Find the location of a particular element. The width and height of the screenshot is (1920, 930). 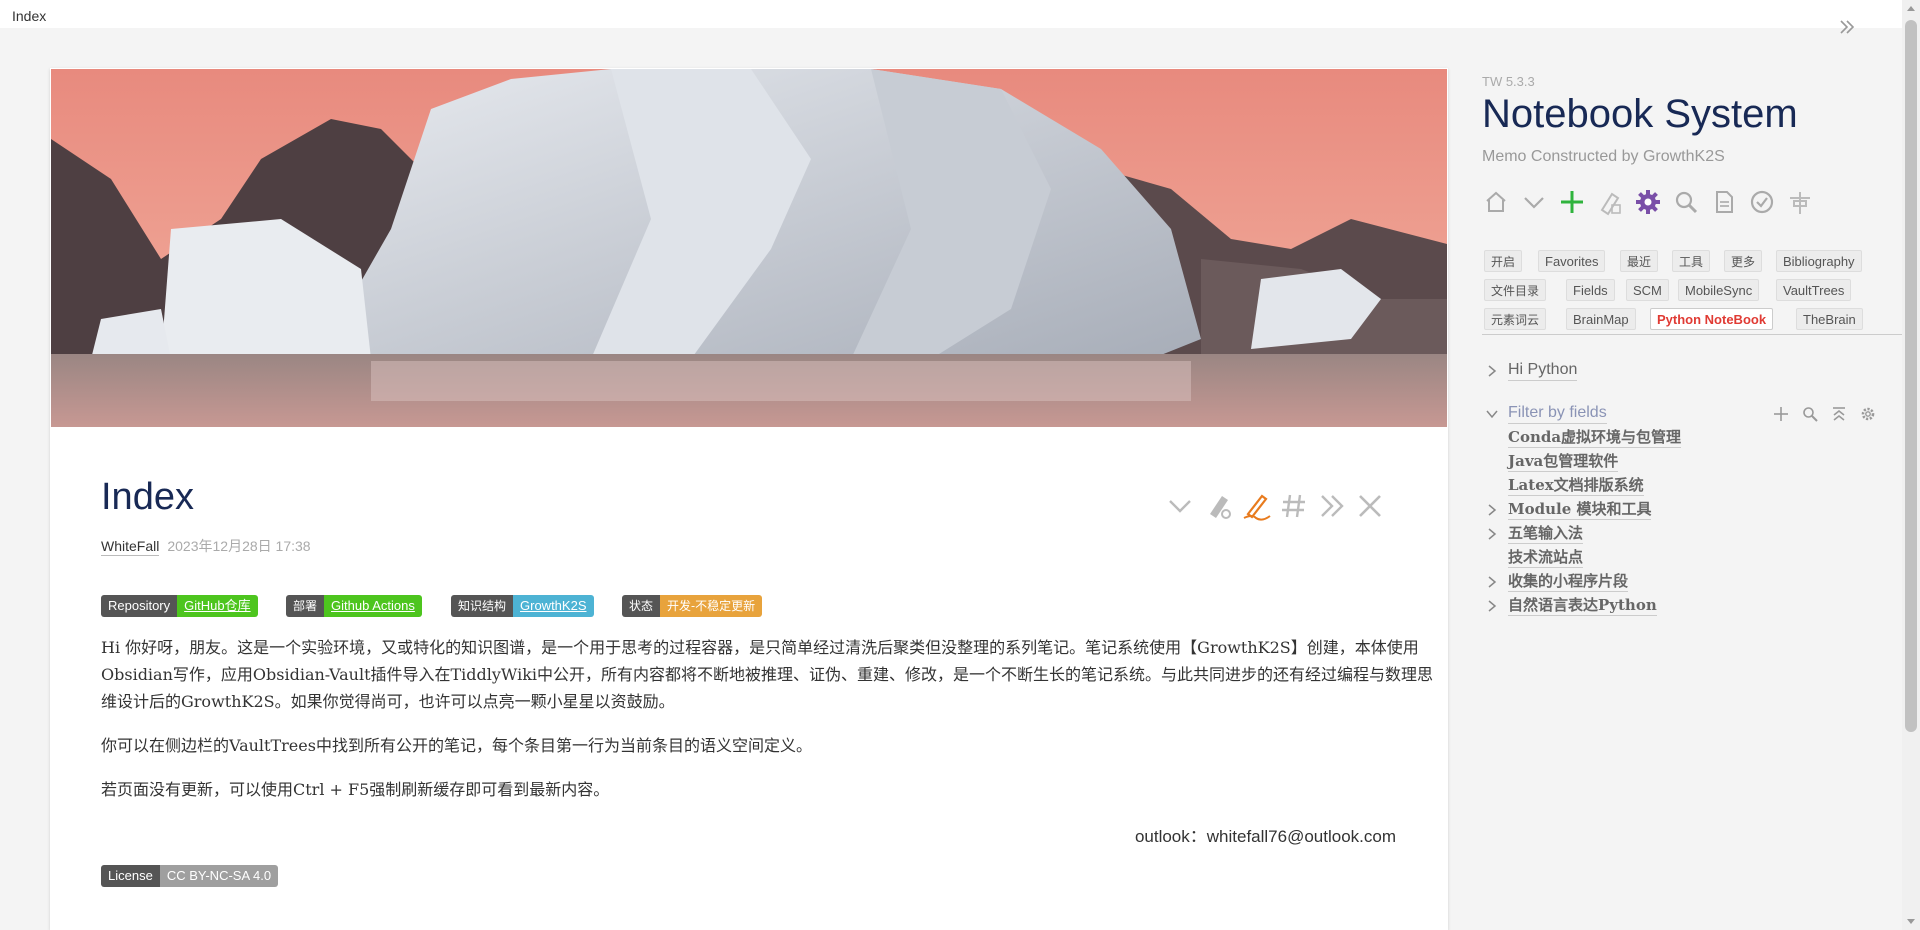

site-title: Notebook System is located at coordinates (1640, 114).